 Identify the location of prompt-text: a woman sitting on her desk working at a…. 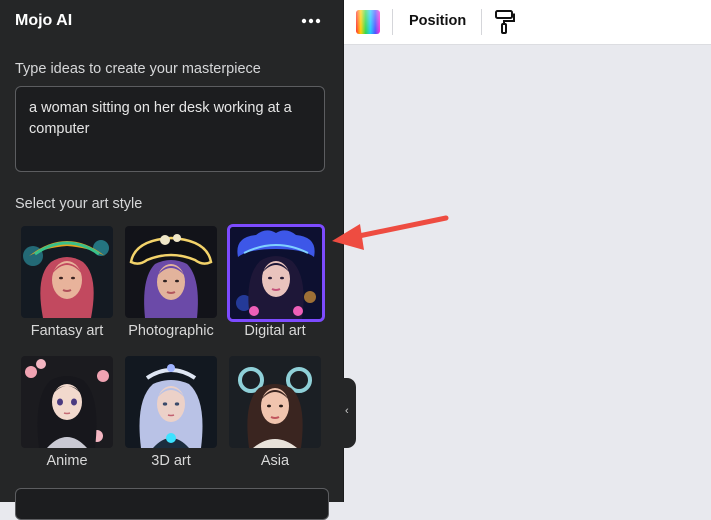
(160, 118).